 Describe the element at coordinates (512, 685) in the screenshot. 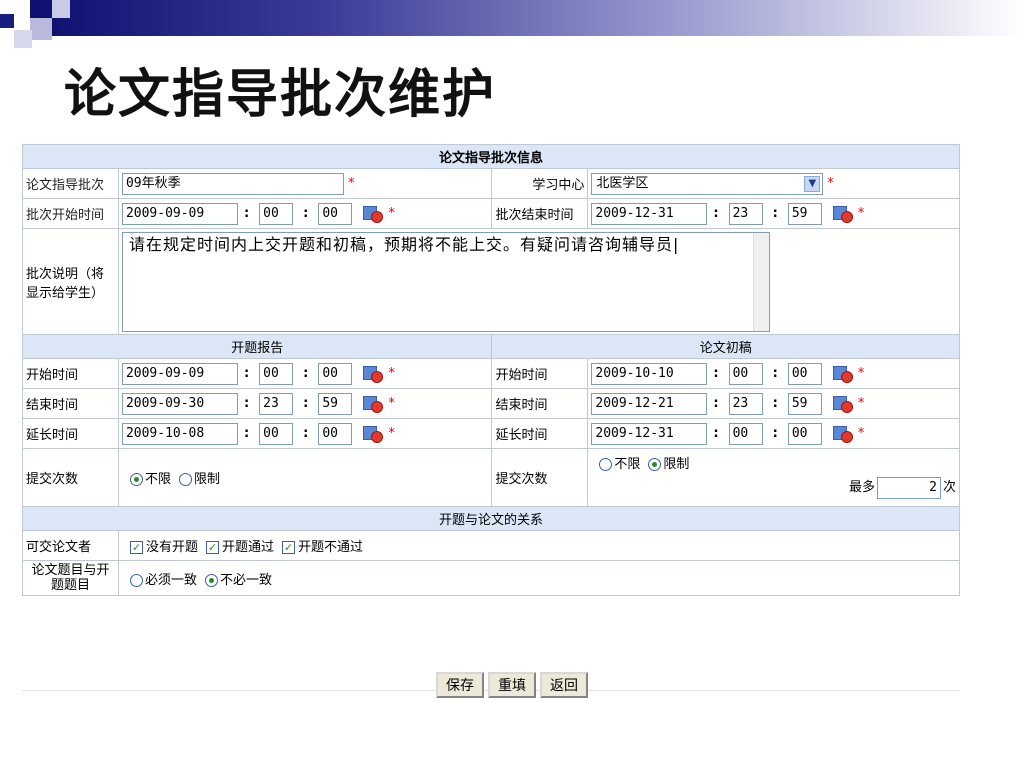

I see `reset-button: 重填` at that location.